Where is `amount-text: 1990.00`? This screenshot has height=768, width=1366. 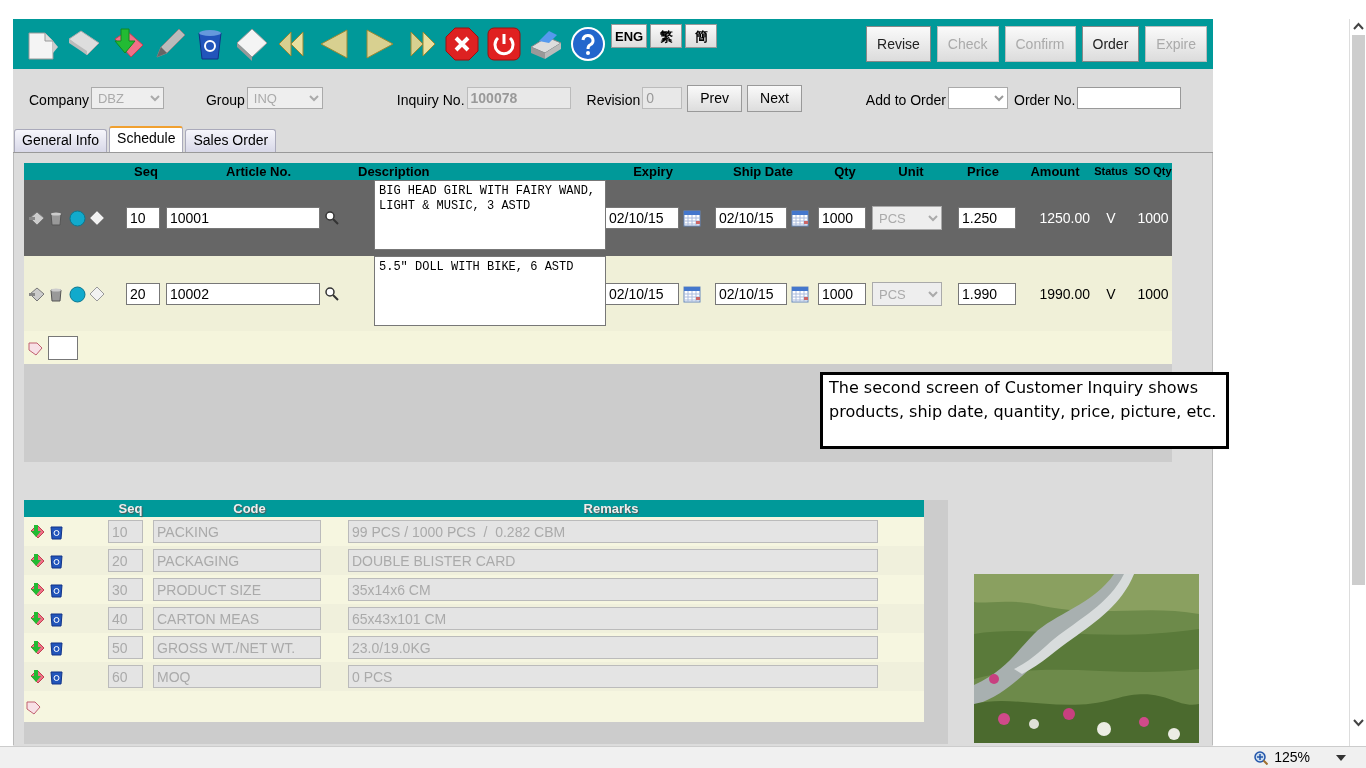
amount-text: 1990.00 is located at coordinates (1064, 294).